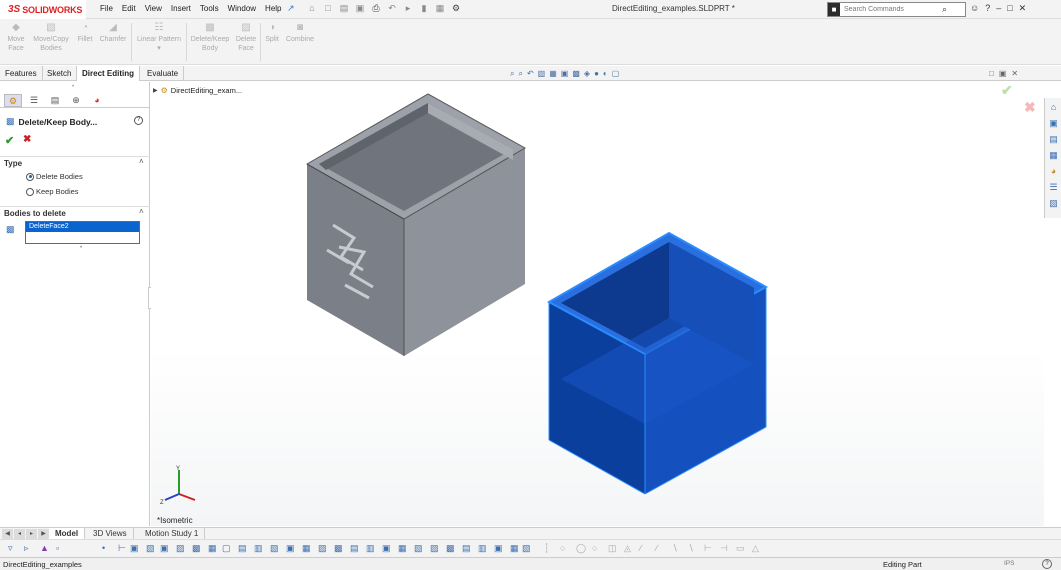 This screenshot has width=1061, height=570. Describe the element at coordinates (344, 8) in the screenshot. I see `open-folder-icon: ▤` at that location.